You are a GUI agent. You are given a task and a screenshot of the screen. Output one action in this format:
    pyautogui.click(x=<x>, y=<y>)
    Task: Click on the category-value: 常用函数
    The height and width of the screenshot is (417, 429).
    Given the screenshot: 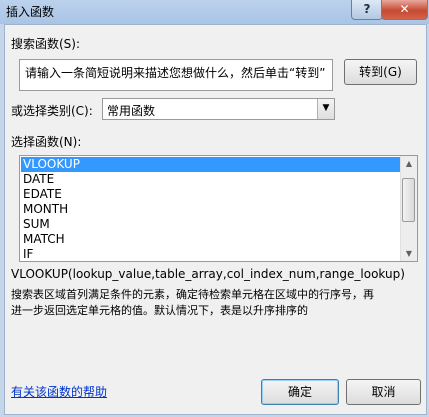 What is the action you would take?
    pyautogui.click(x=131, y=111)
    